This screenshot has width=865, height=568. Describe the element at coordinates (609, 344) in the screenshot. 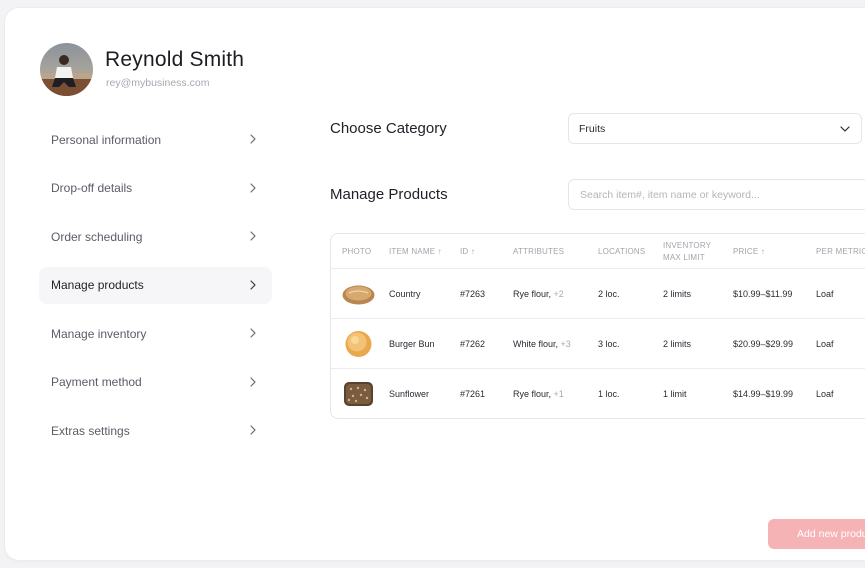

I see `cell-locations: 3 loc.` at that location.